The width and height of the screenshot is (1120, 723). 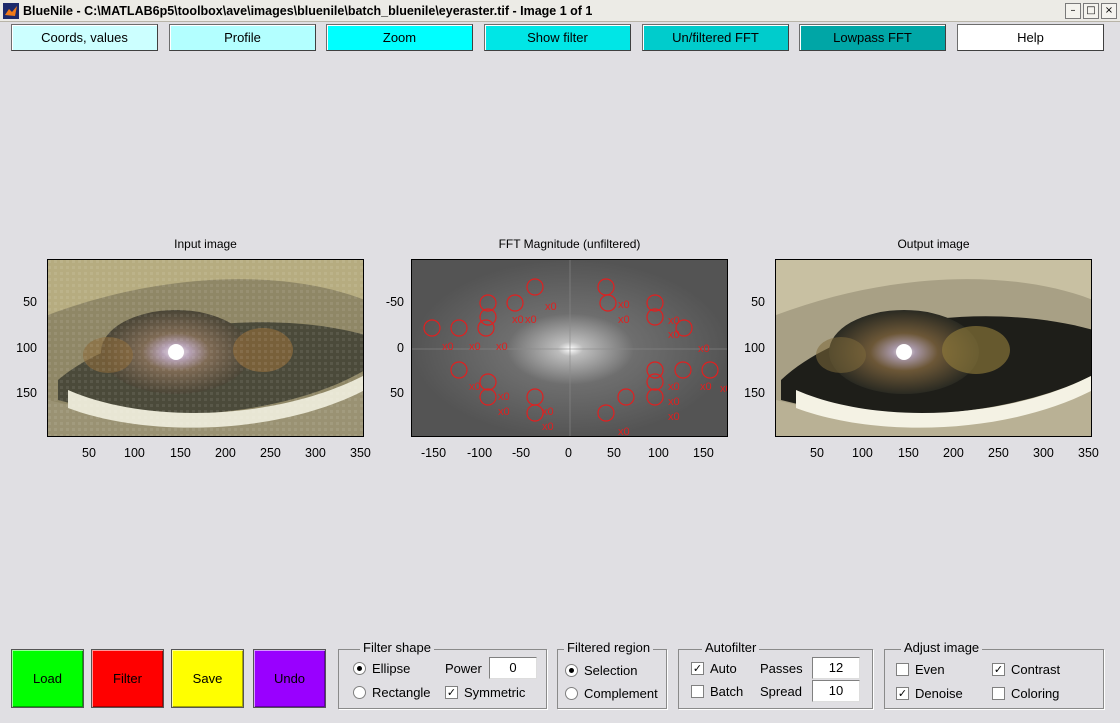 I want to click on filtered-region-legend: Filtered region, so click(x=609, y=647).